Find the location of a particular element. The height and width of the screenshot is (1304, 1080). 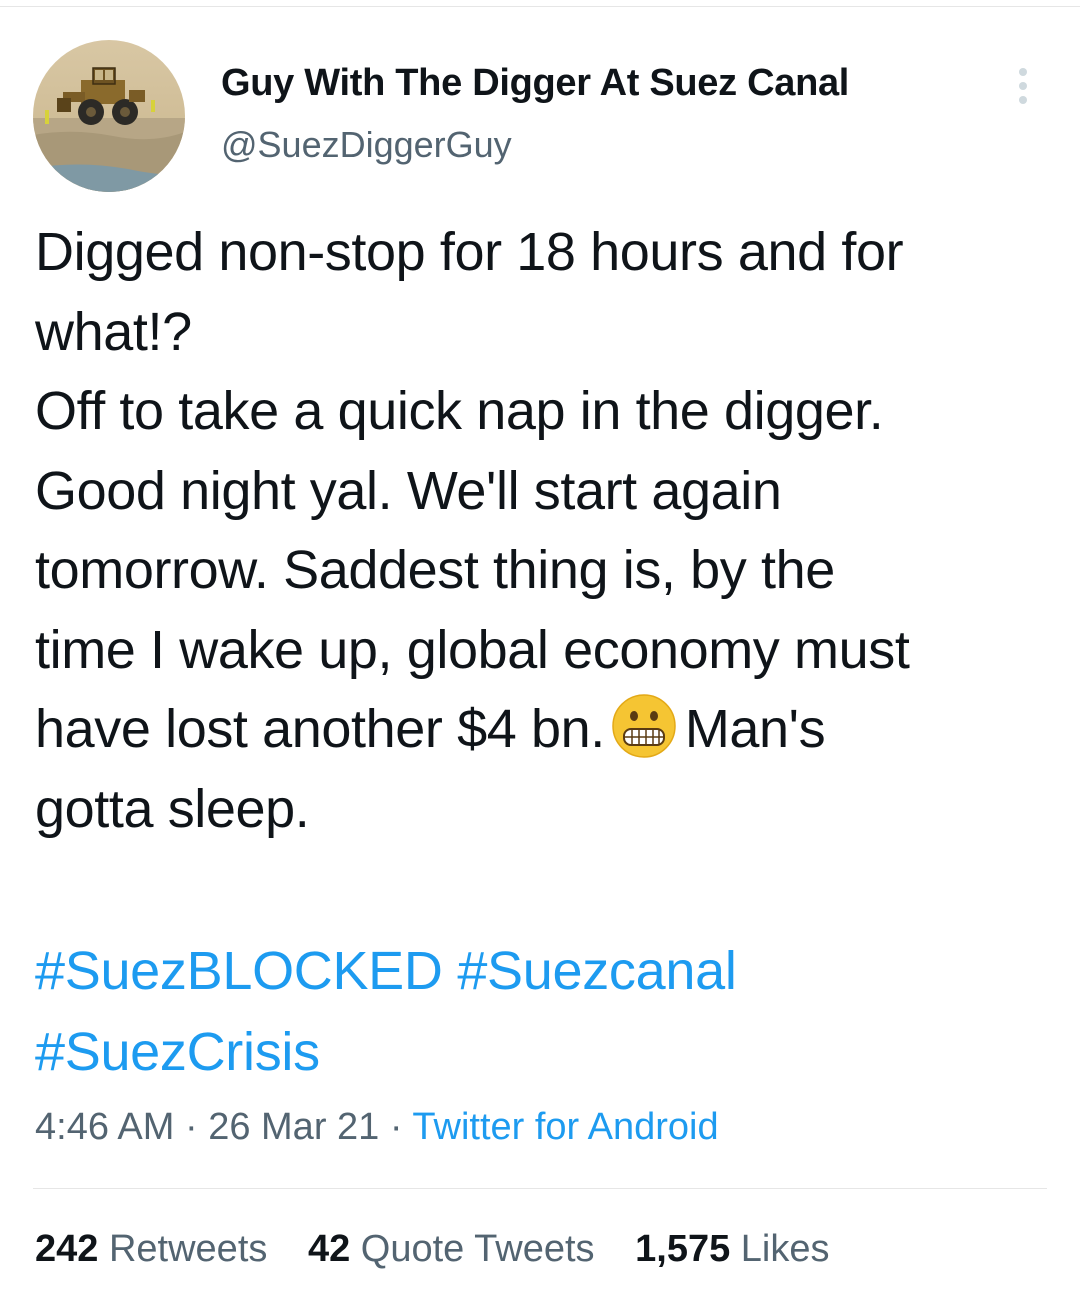

author-avatar is located at coordinates (109, 116).